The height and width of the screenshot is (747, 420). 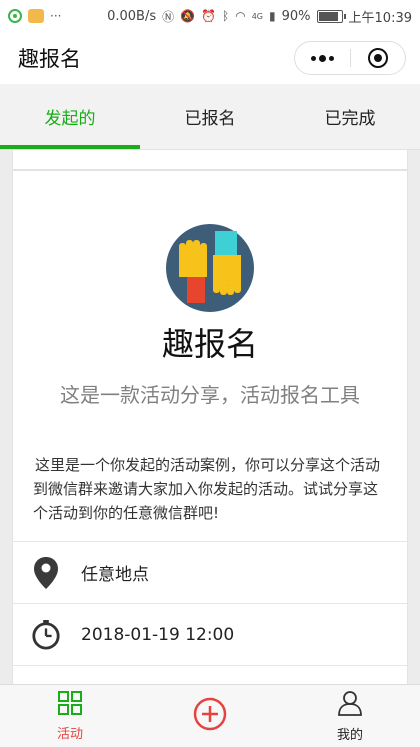 I want to click on target-icon, so click(x=377, y=58).